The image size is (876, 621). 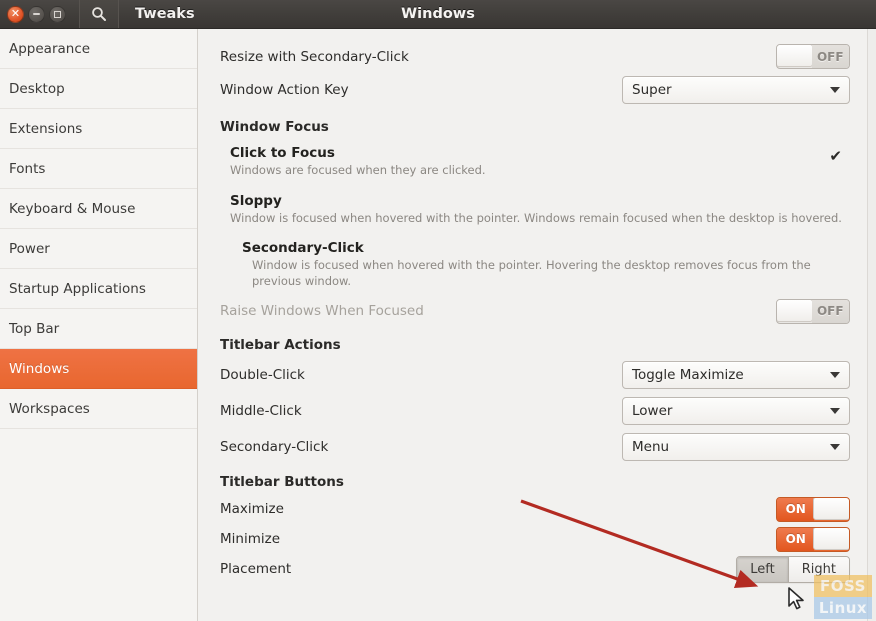 What do you see at coordinates (250, 539) in the screenshot?
I see `minimize-label: Minimize` at bounding box center [250, 539].